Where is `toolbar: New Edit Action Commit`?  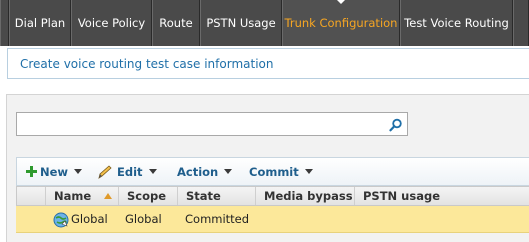
toolbar: New Edit Action Commit is located at coordinates (272, 171).